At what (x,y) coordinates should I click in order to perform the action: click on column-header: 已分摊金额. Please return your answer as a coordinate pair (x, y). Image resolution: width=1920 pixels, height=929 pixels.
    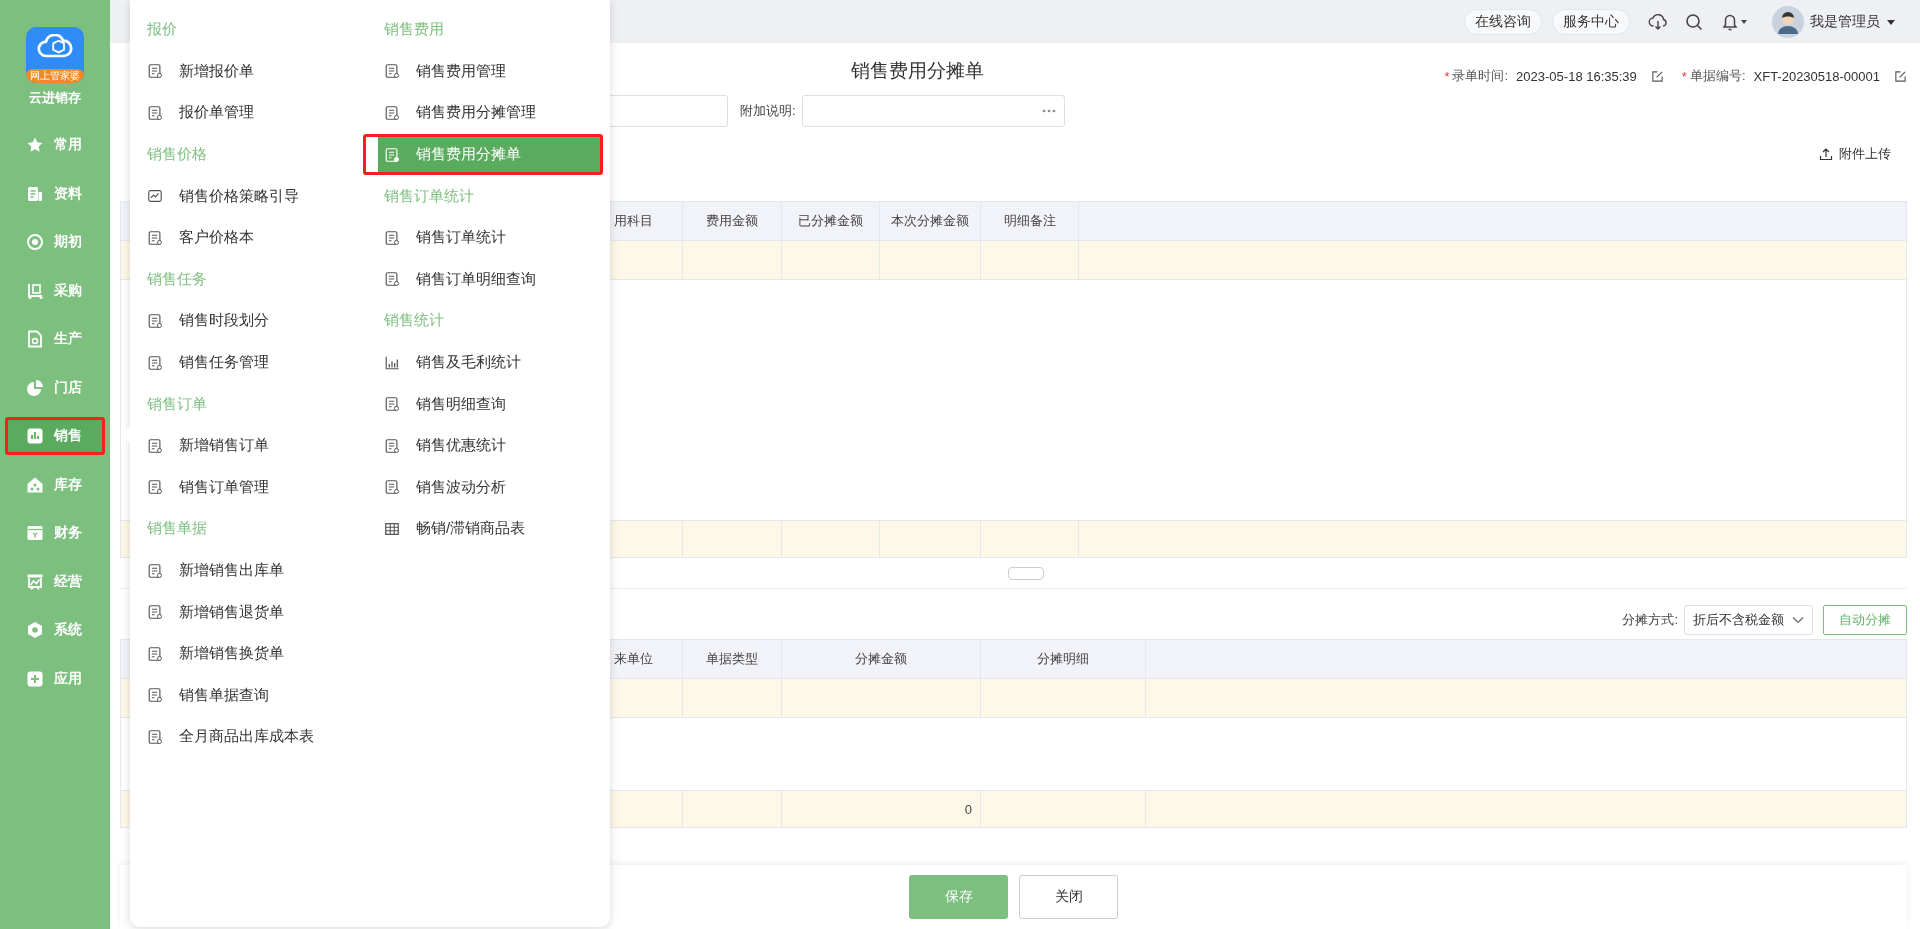
    Looking at the image, I should click on (831, 221).